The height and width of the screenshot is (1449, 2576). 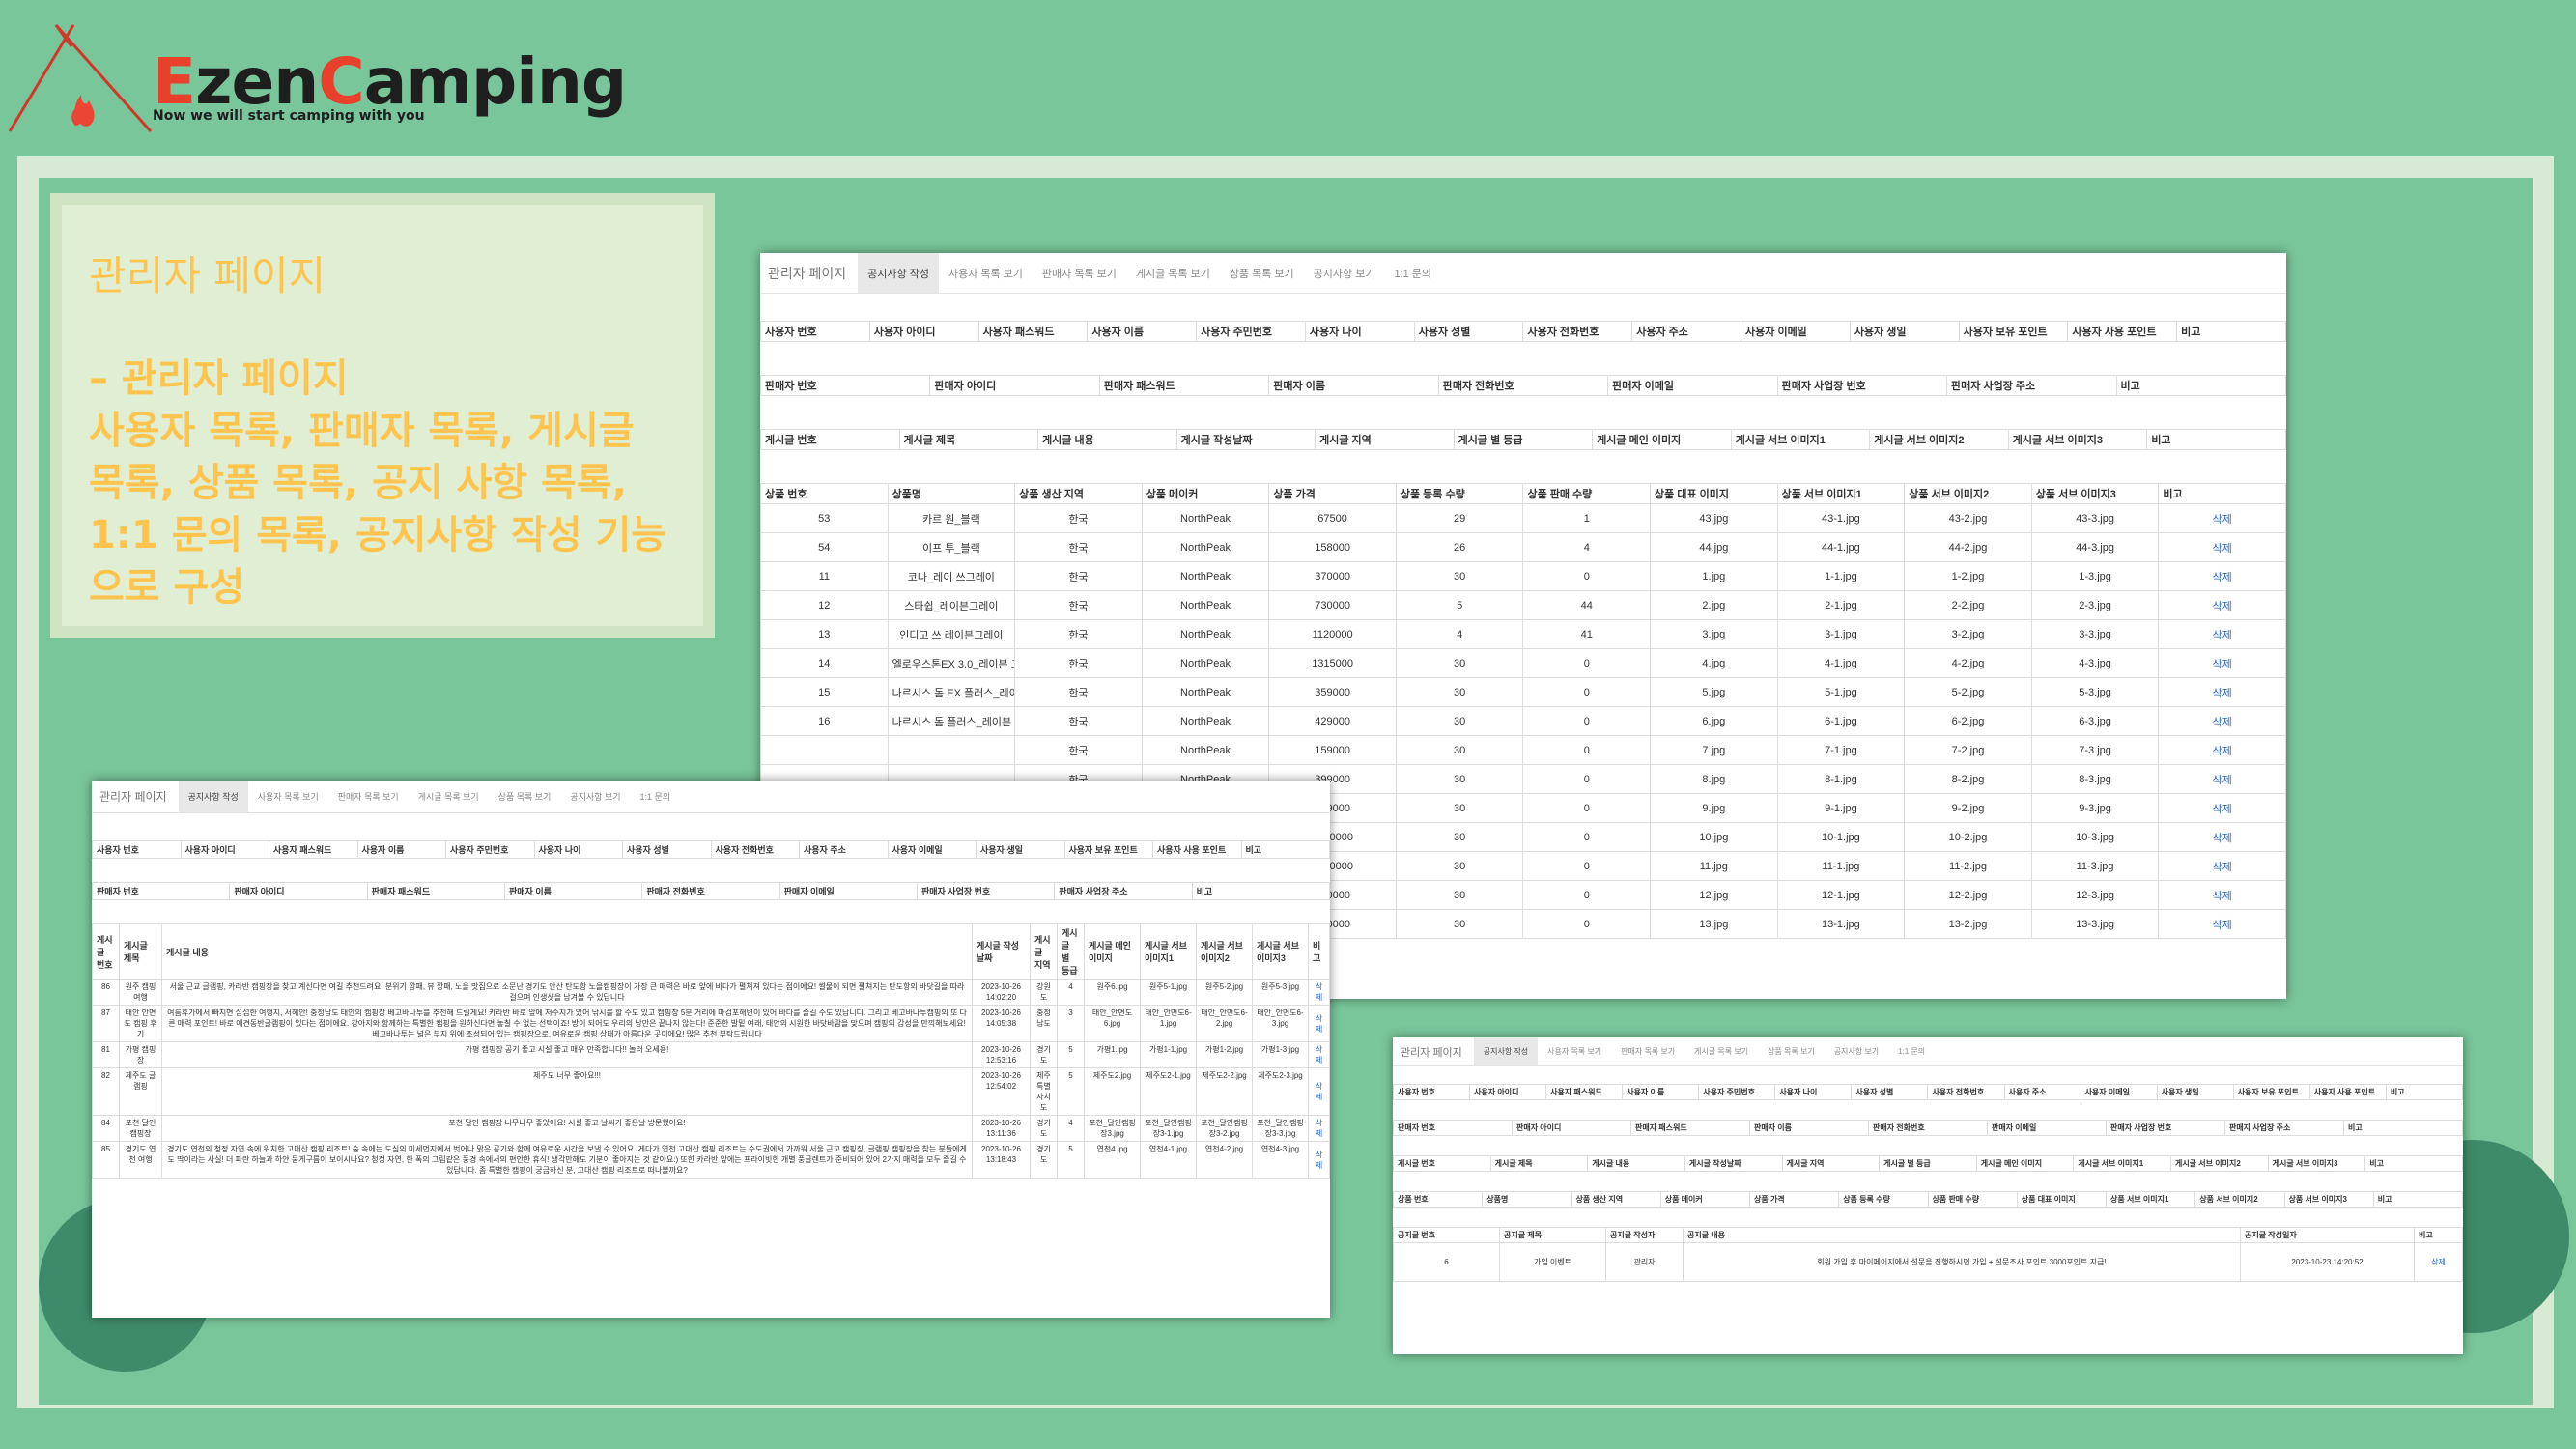 What do you see at coordinates (80, 78) in the screenshot?
I see `tent-fire-icon` at bounding box center [80, 78].